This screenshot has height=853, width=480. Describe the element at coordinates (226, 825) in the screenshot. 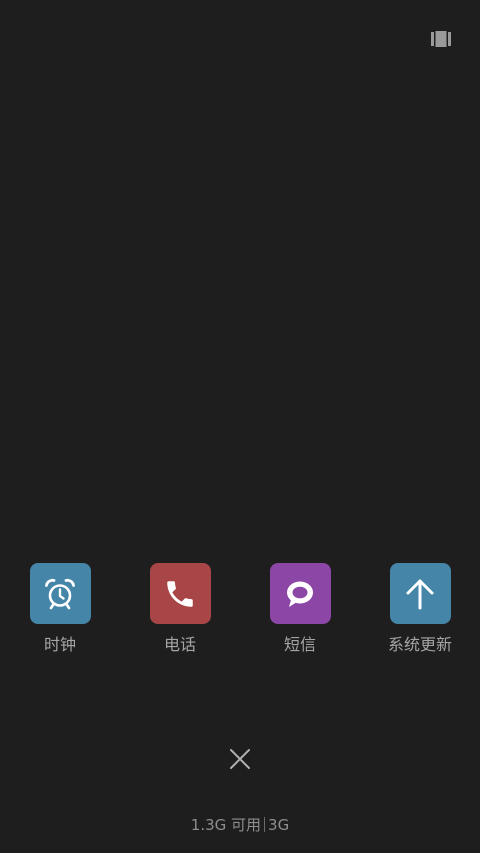

I see `memory-available: 1.3G 可用` at that location.